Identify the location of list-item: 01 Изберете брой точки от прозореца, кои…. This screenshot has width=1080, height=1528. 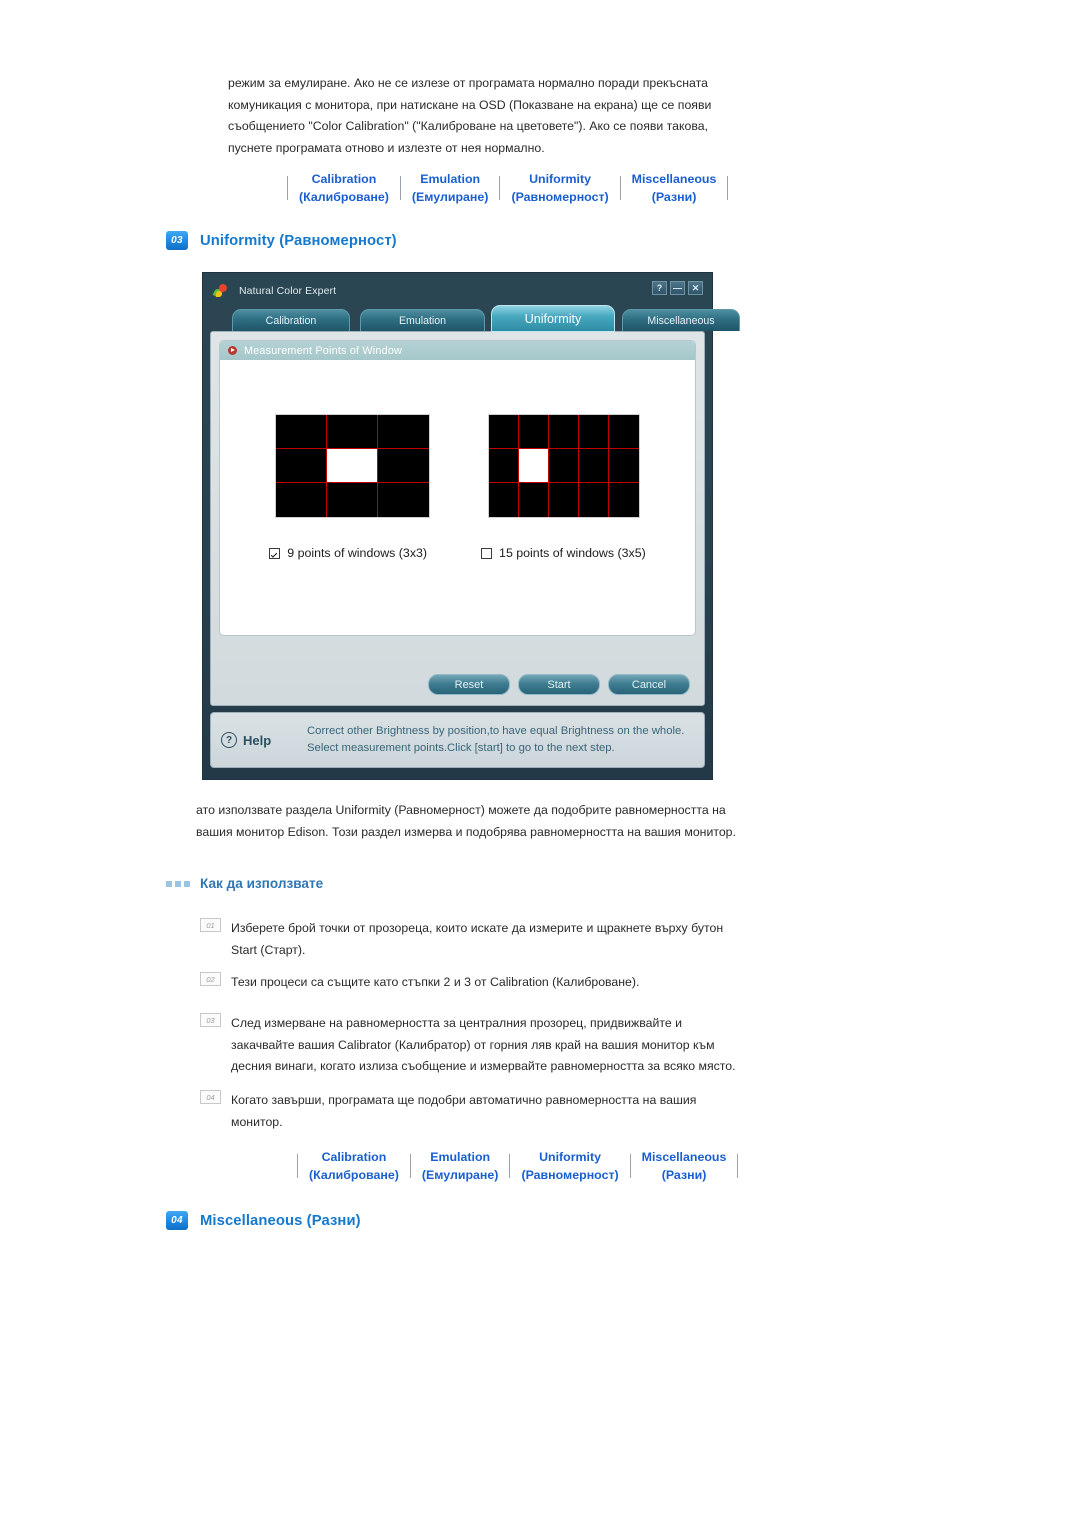
(472, 939).